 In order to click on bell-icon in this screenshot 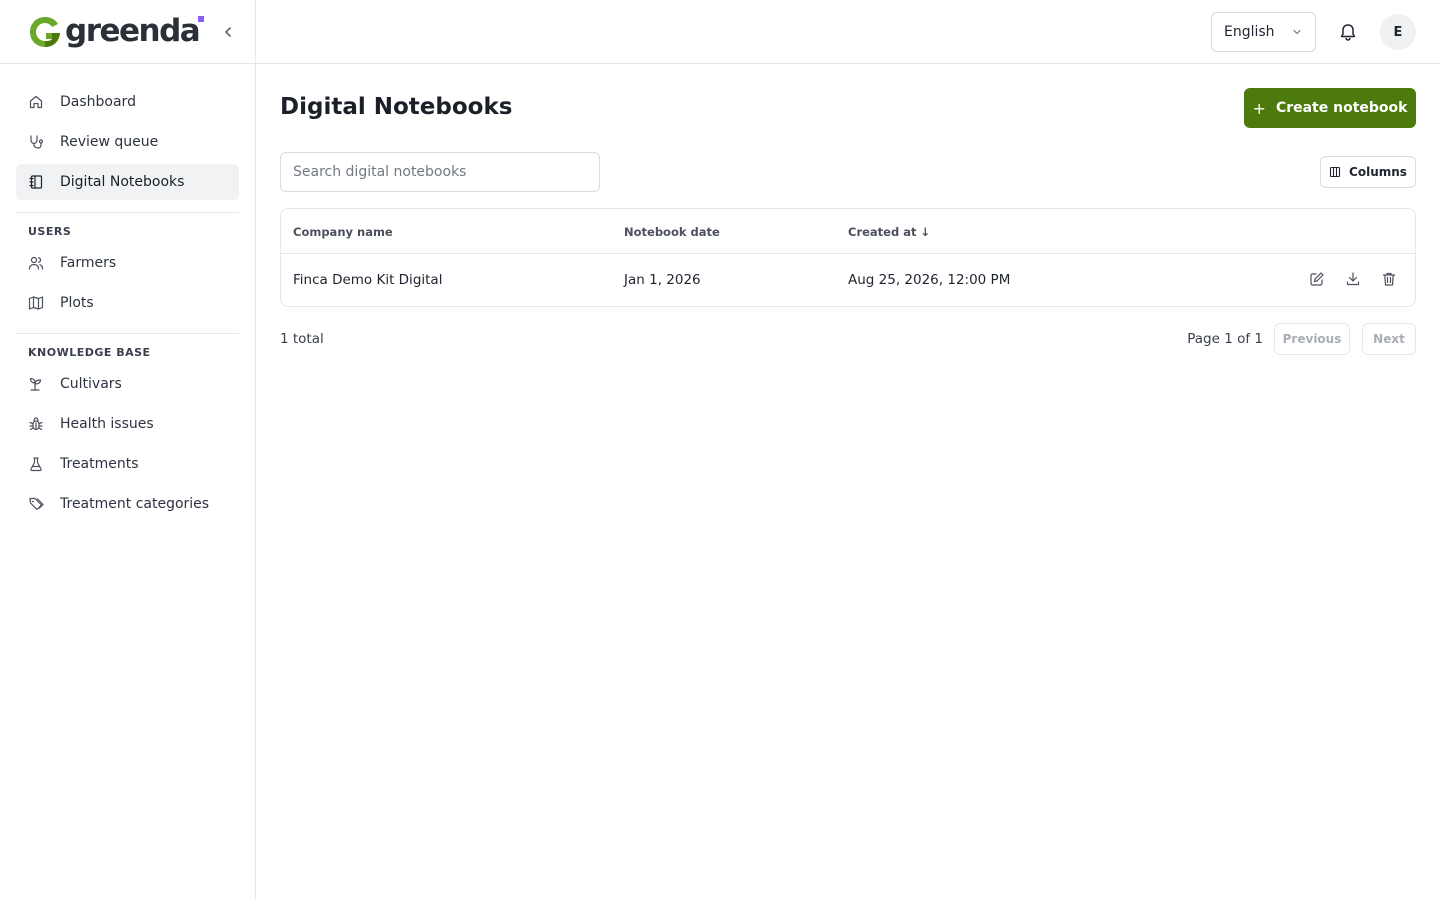, I will do `click(1348, 32)`.